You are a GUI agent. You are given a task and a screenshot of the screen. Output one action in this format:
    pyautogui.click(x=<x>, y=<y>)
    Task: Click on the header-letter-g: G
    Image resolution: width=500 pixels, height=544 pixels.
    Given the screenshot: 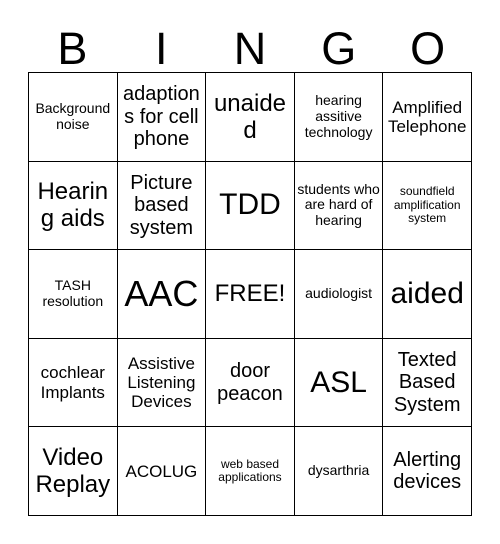 What is the action you would take?
    pyautogui.click(x=339, y=48)
    